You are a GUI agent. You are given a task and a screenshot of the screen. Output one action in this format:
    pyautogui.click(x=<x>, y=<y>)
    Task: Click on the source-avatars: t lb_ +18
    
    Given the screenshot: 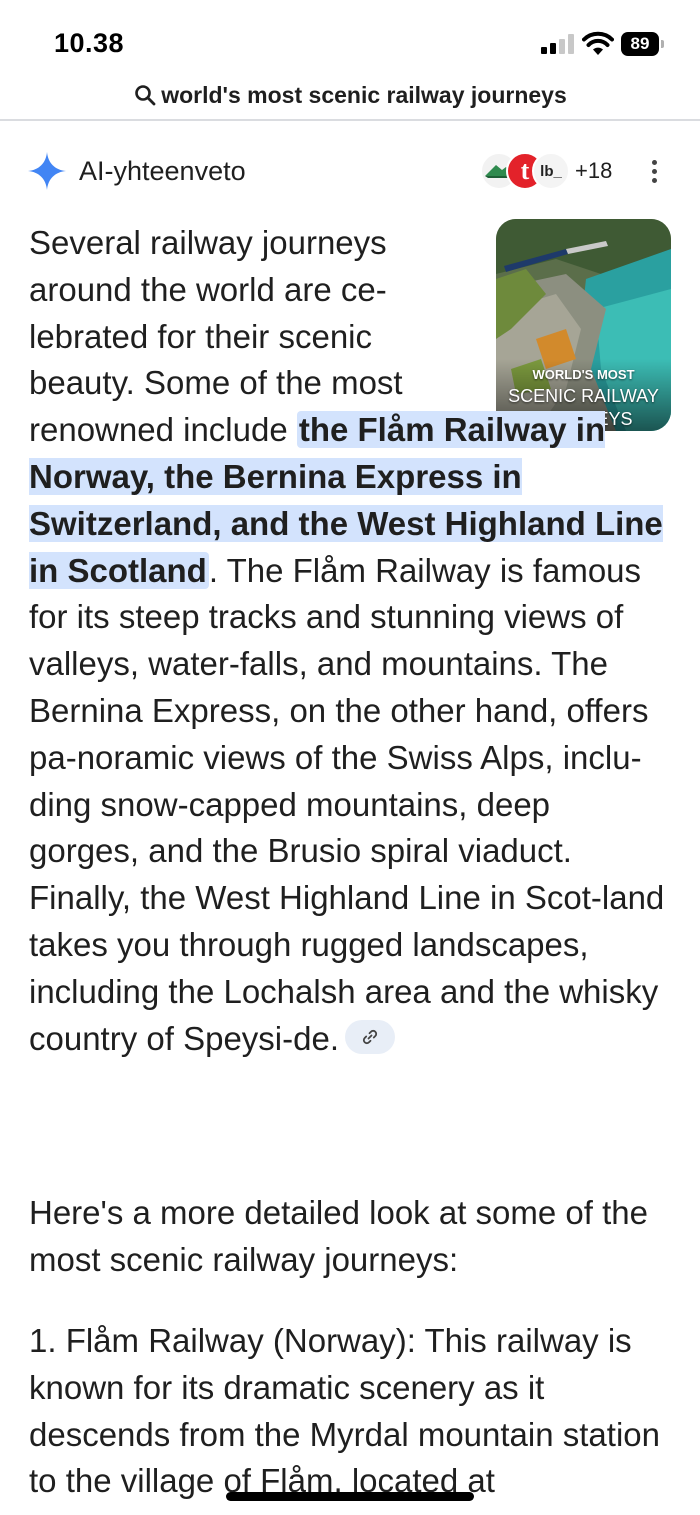 What is the action you would take?
    pyautogui.click(x=560, y=171)
    